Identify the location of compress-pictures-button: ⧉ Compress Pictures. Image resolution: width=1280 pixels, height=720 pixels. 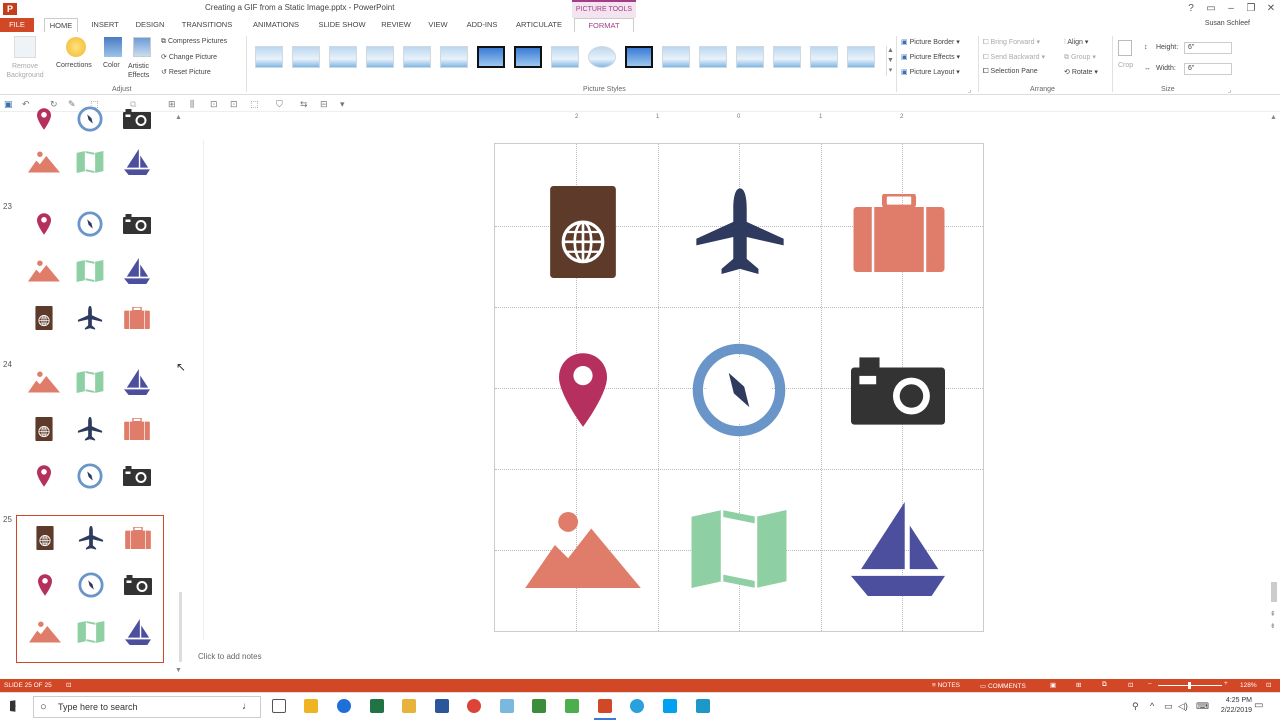
(194, 42).